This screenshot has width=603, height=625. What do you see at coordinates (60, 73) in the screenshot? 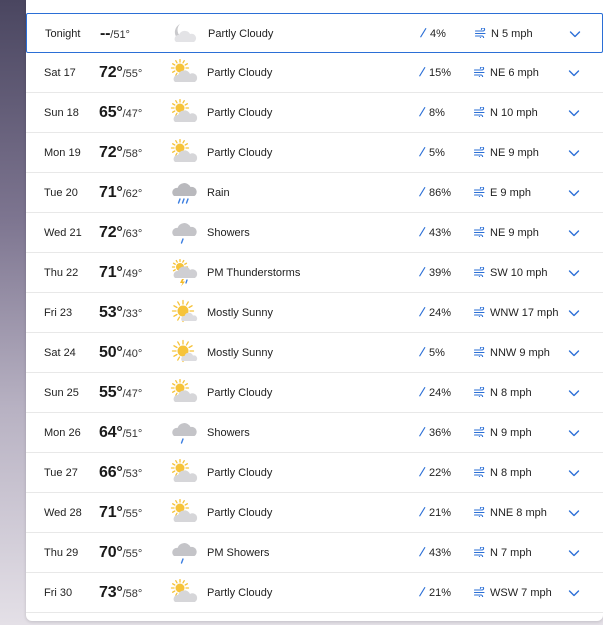
I see `forecast-day: Sat 17` at bounding box center [60, 73].